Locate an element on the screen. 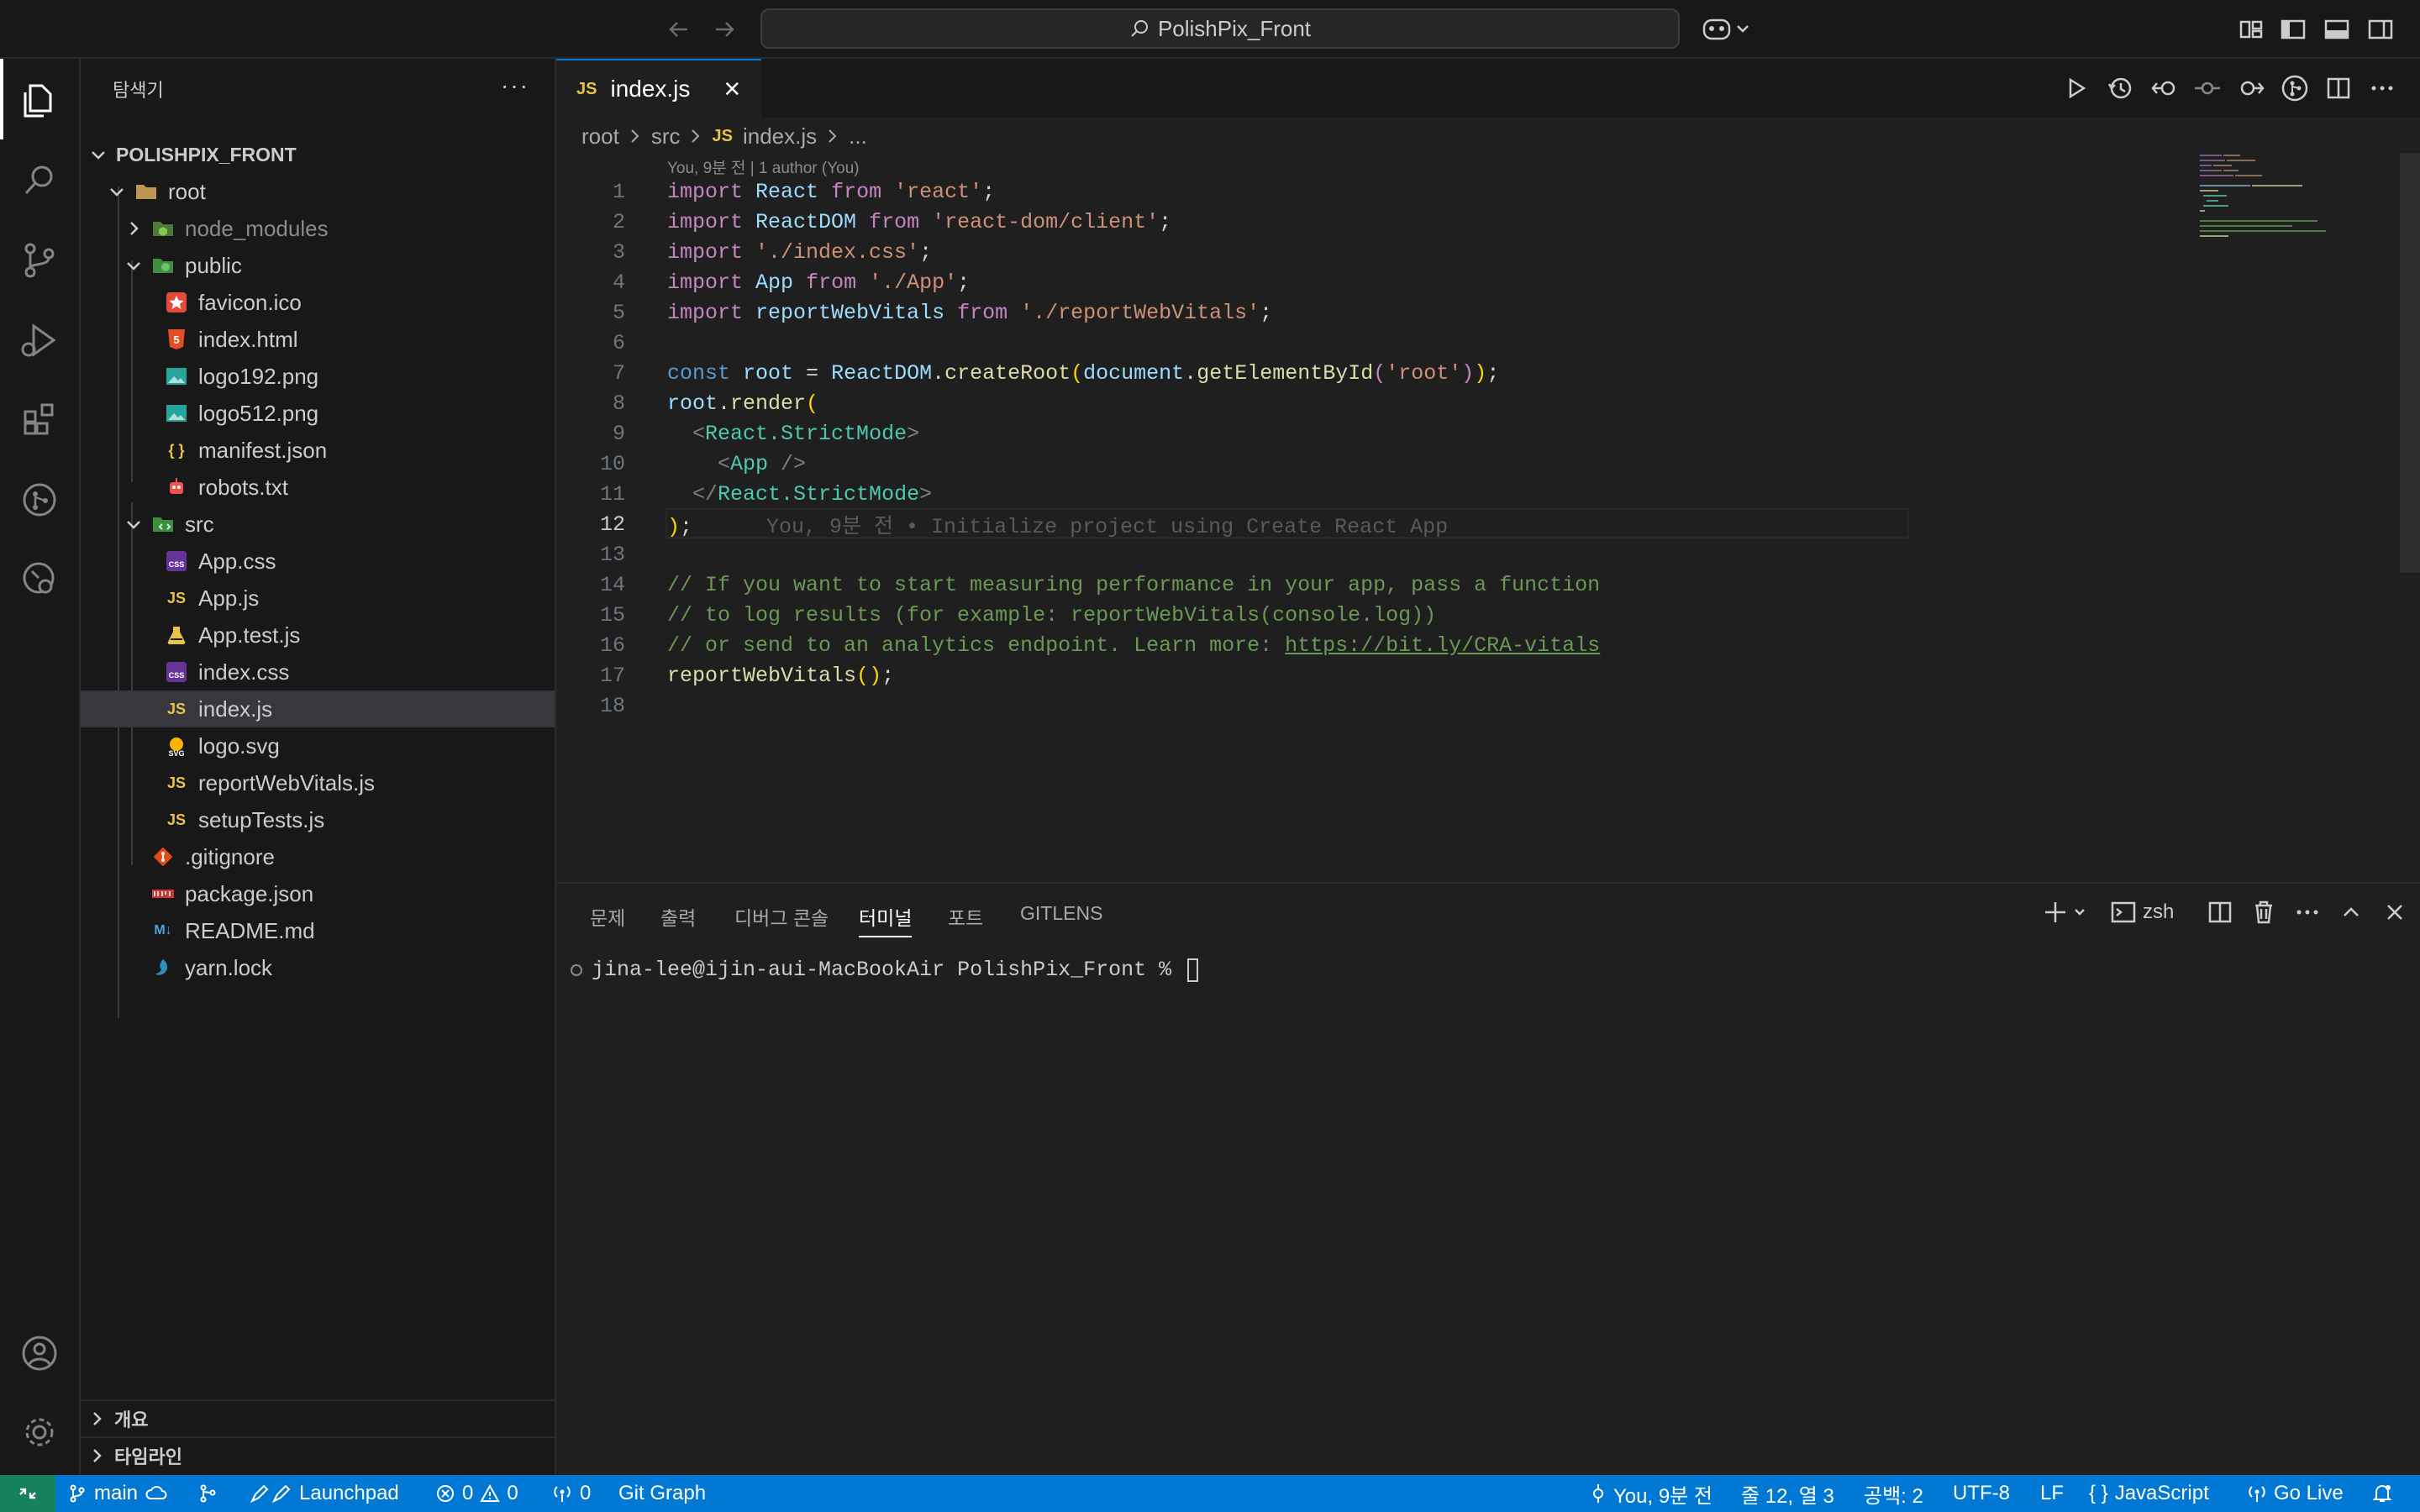  tree-item-setup-tests: JS setupTests.js is located at coordinates (318, 819).